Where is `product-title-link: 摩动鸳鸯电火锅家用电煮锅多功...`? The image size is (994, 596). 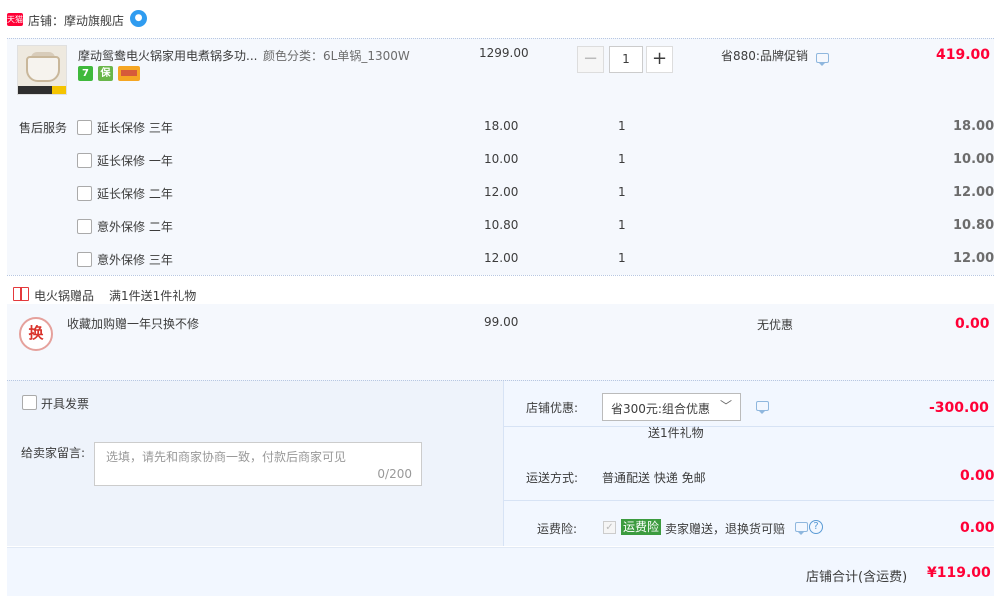 product-title-link: 摩动鸳鸯电火锅家用电煮锅多功... is located at coordinates (167, 55).